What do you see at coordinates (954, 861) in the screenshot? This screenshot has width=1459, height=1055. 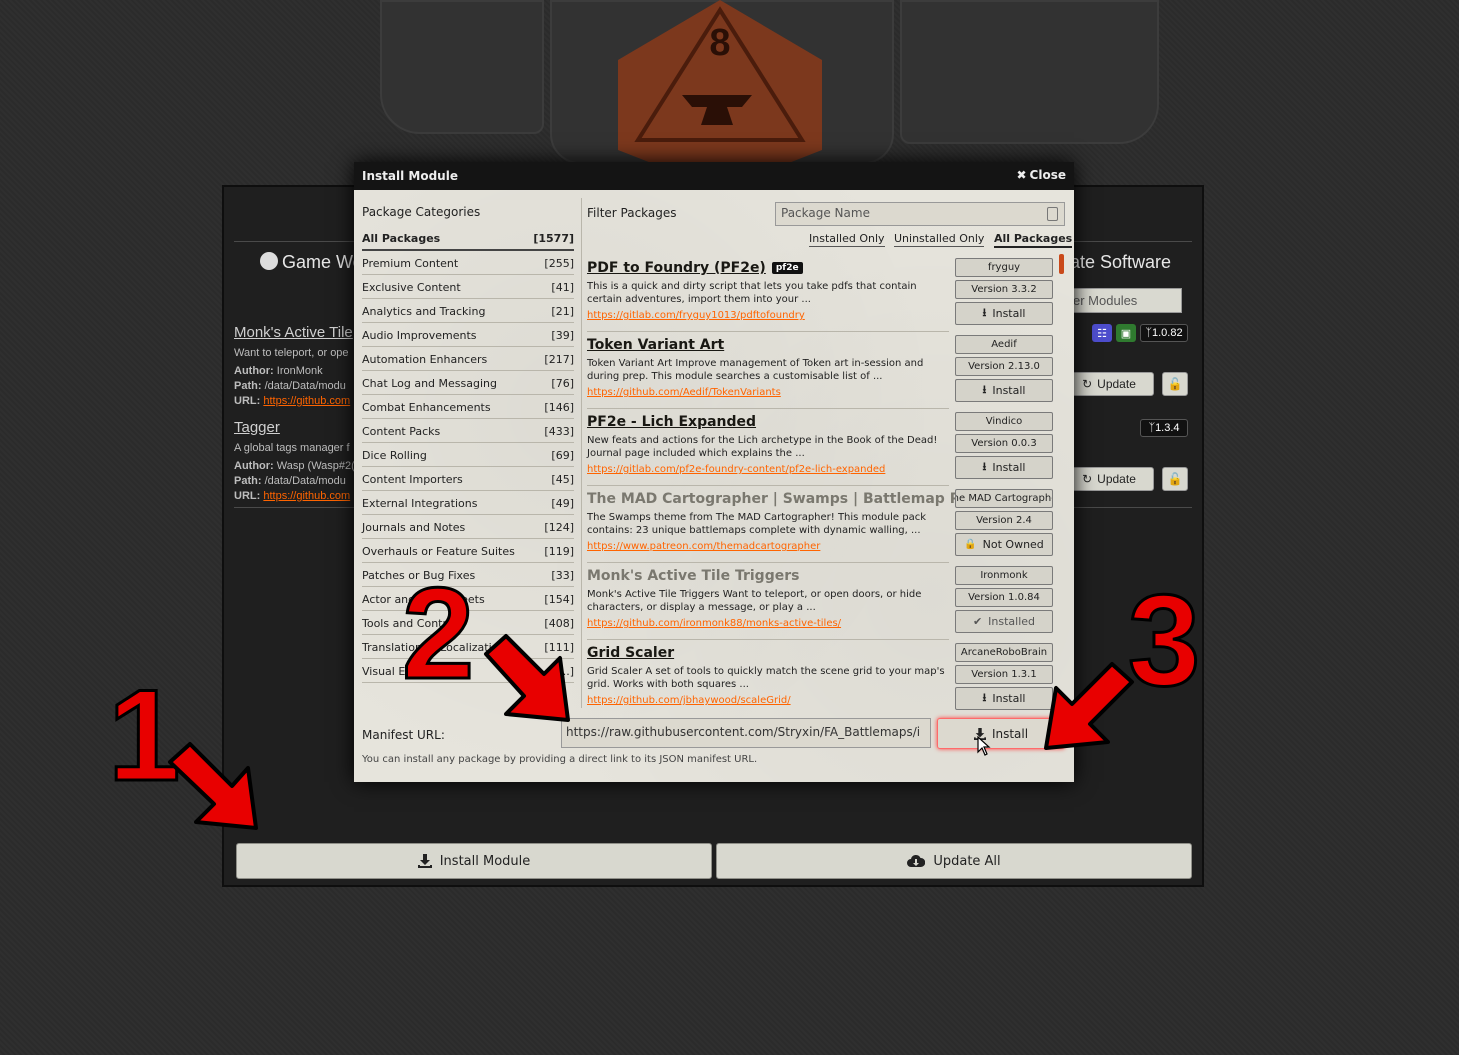 I see `update-all-button: Update All` at bounding box center [954, 861].